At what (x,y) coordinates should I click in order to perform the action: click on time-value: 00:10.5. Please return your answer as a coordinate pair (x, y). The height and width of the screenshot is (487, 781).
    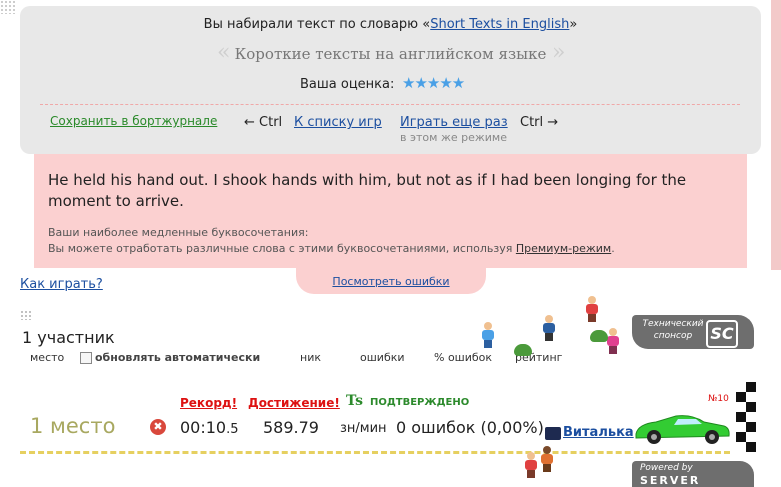
    Looking at the image, I should click on (209, 427).